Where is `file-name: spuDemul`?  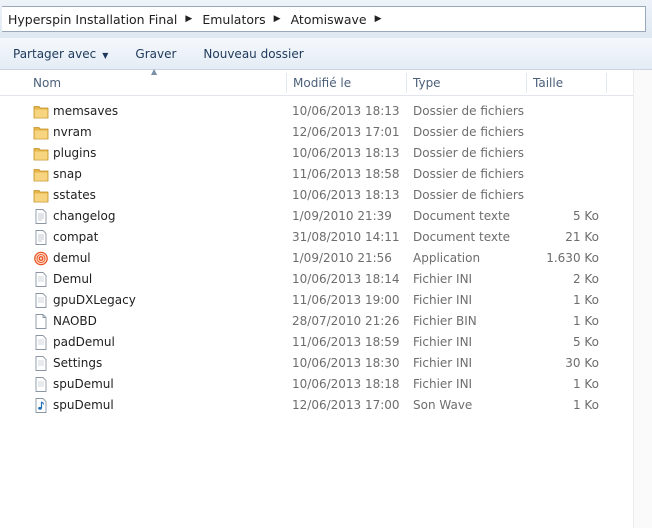
file-name: spuDemul is located at coordinates (83, 384).